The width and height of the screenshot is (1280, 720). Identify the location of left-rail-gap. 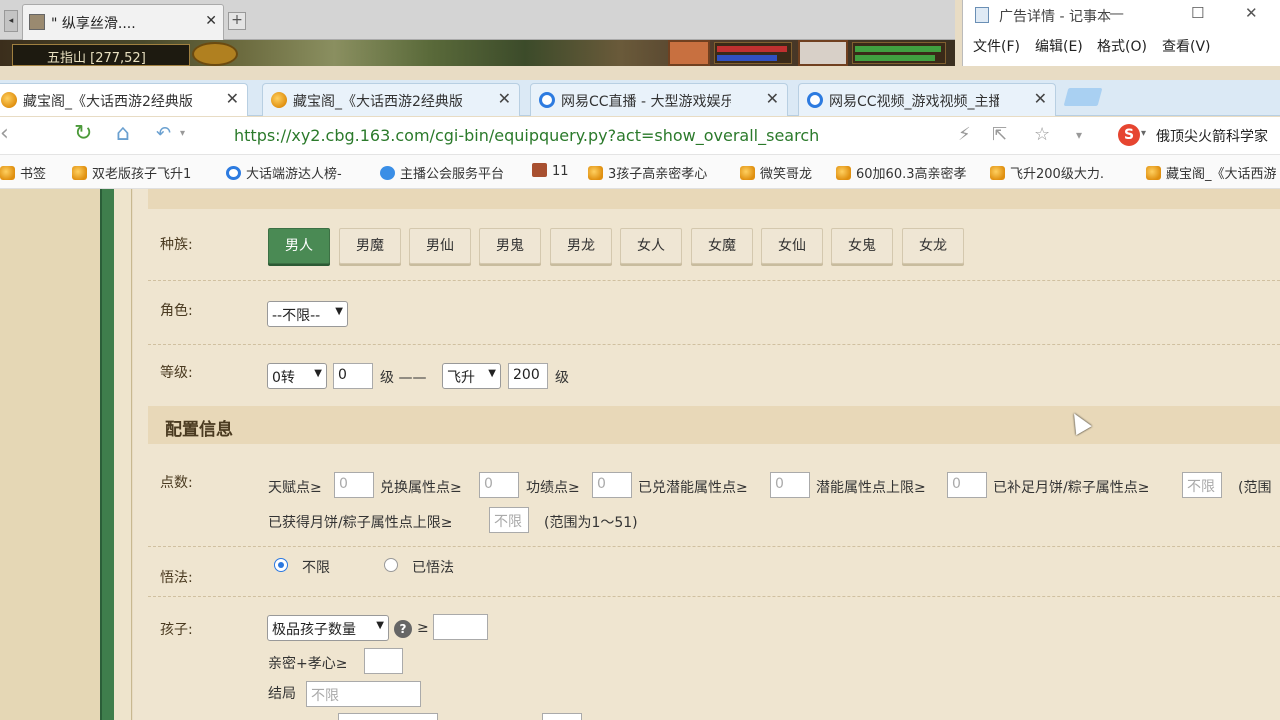
(123, 454).